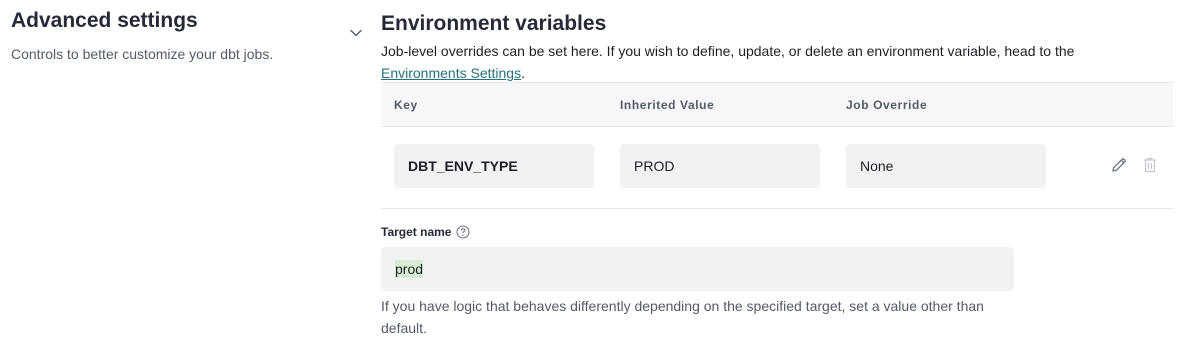 This screenshot has height=351, width=1196. I want to click on env-key-cell: DBT_ENV_TYPE, so click(494, 166).